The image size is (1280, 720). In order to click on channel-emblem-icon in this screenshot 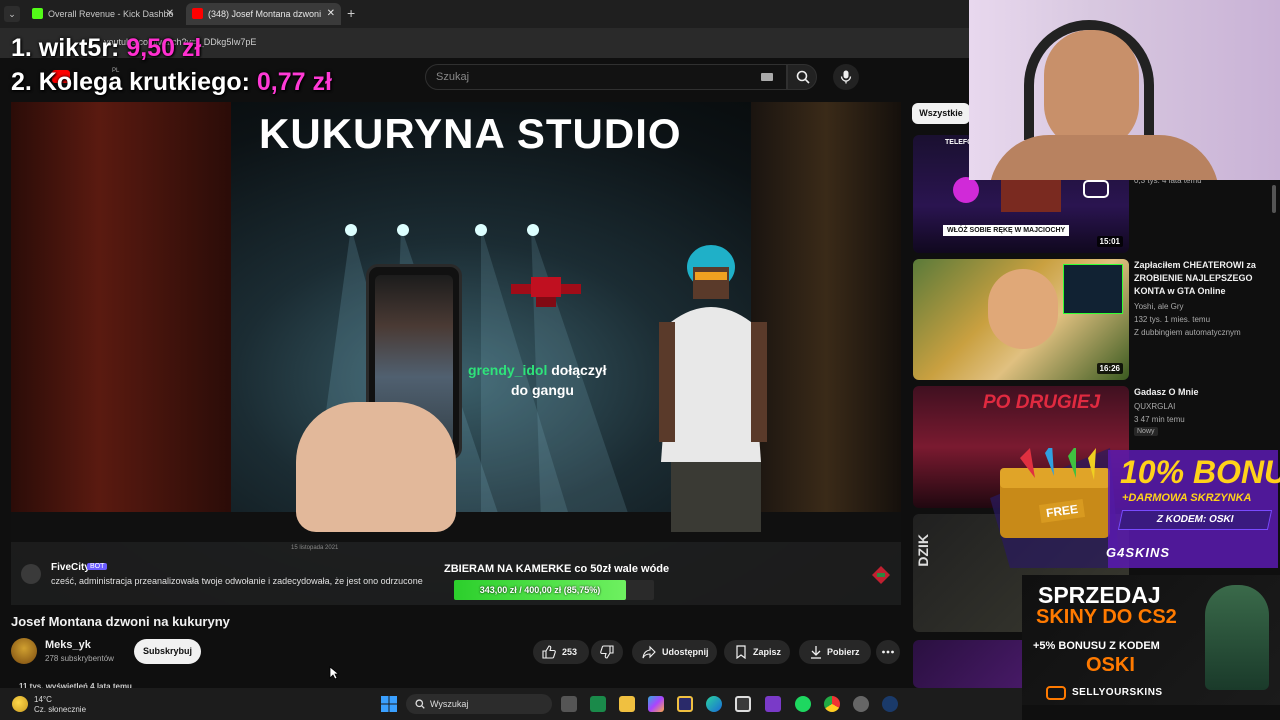, I will do `click(881, 575)`.